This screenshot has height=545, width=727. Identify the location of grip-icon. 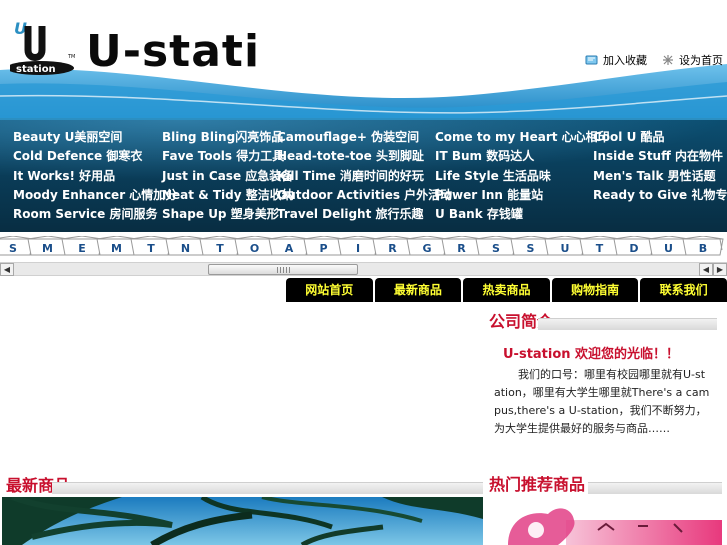
(284, 270).